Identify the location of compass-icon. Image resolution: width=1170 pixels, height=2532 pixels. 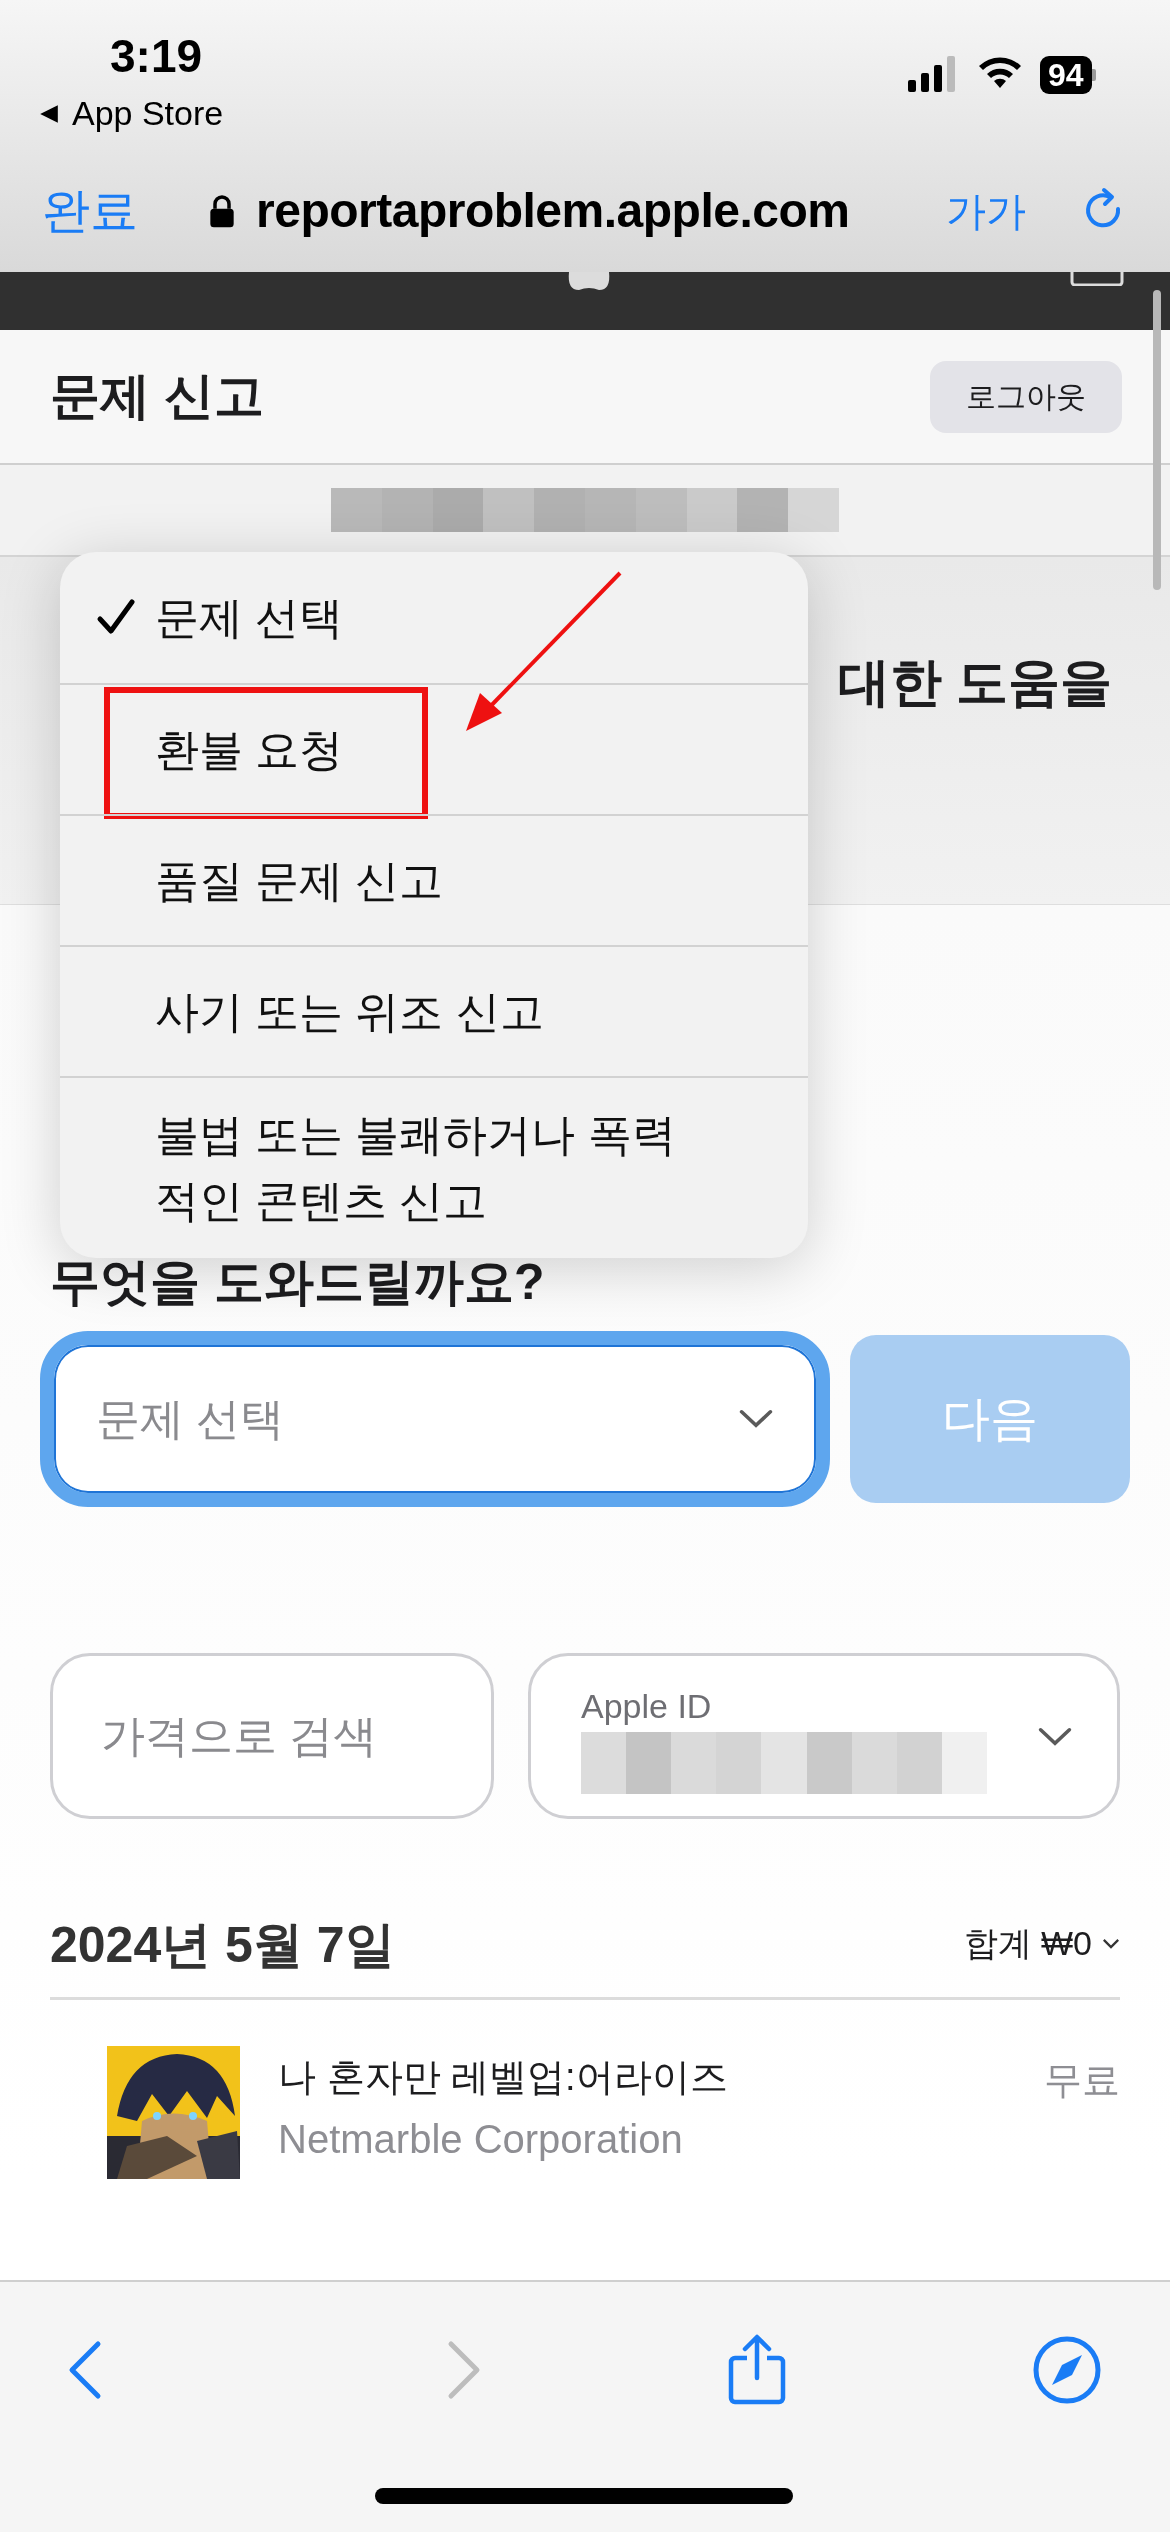
(1067, 2370).